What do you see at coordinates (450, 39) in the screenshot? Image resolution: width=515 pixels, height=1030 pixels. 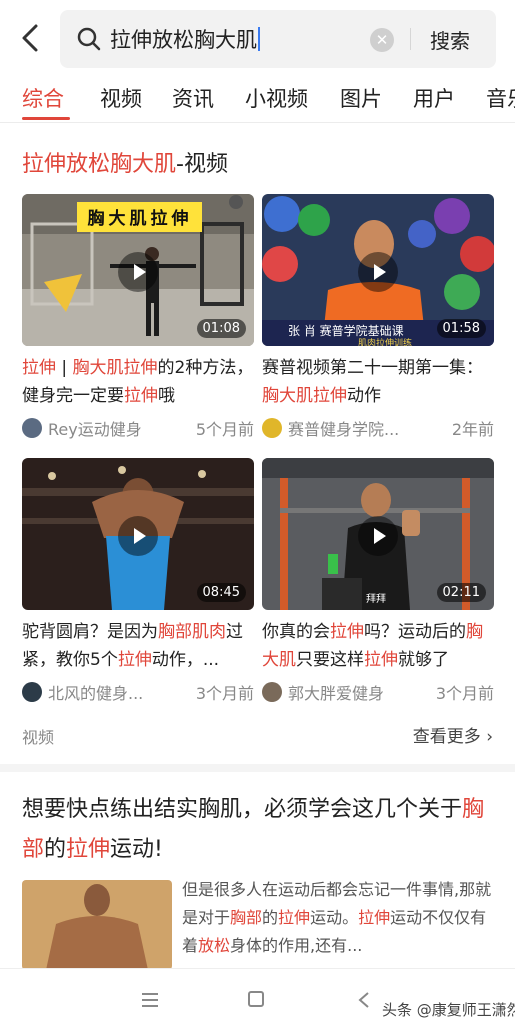 I see `search-button: 搜索` at bounding box center [450, 39].